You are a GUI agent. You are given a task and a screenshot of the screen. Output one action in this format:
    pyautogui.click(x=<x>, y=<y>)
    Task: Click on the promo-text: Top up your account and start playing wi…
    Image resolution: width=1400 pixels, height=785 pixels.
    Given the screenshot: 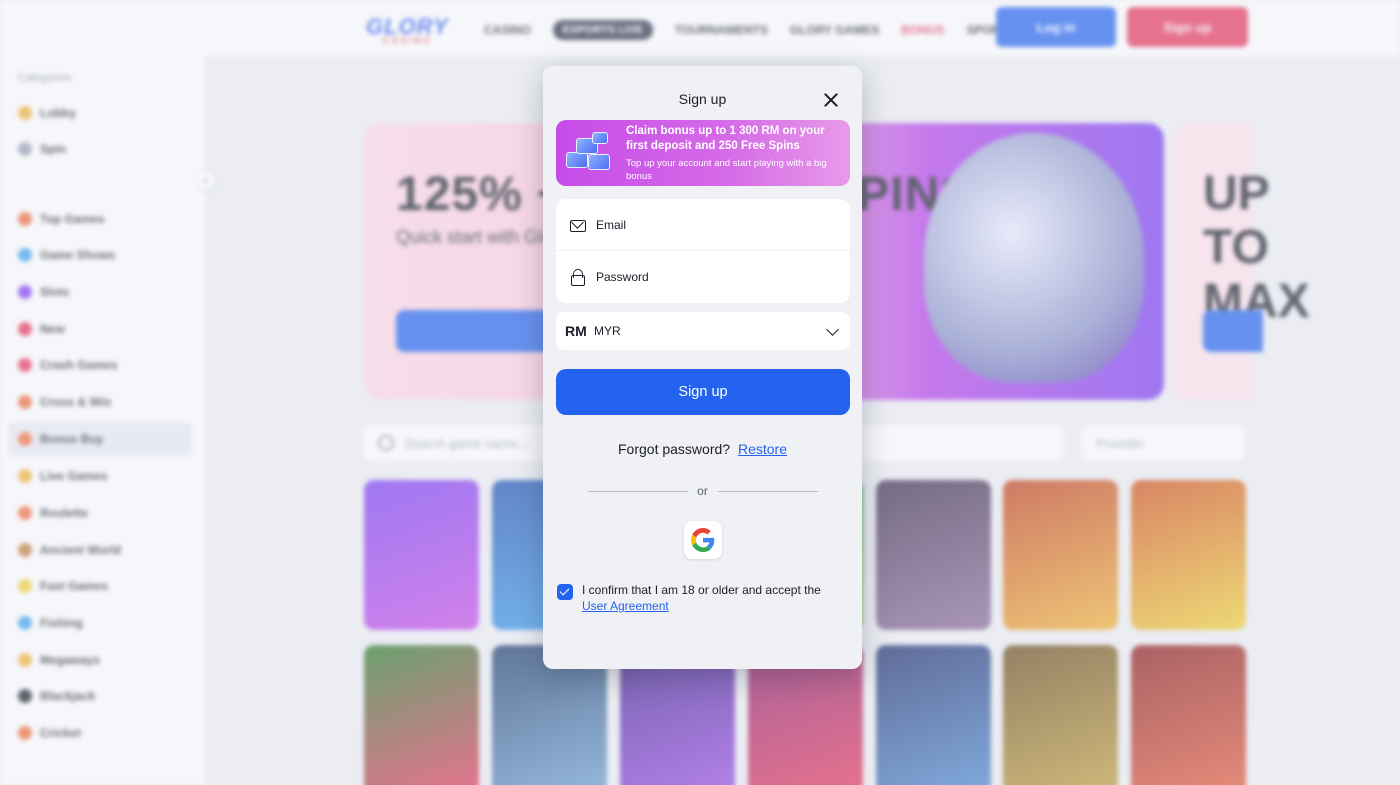 What is the action you would take?
    pyautogui.click(x=726, y=170)
    